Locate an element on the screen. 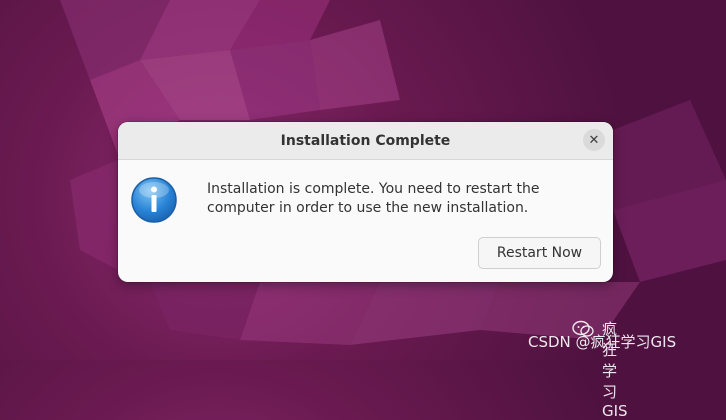  dialog-title: Installation Complete is located at coordinates (365, 140).